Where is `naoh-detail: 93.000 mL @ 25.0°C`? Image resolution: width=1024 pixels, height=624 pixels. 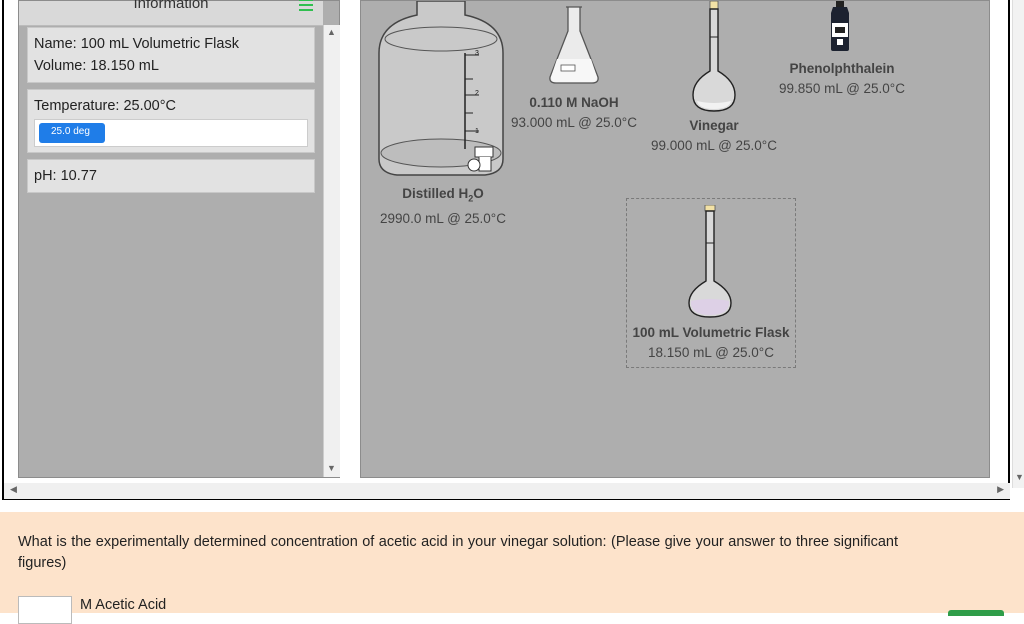 naoh-detail: 93.000 mL @ 25.0°C is located at coordinates (574, 122).